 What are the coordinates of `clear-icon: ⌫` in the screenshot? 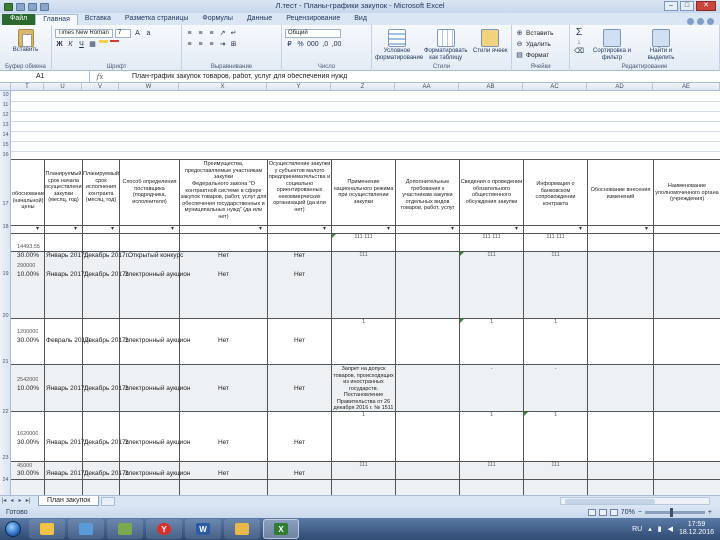 It's located at (579, 51).